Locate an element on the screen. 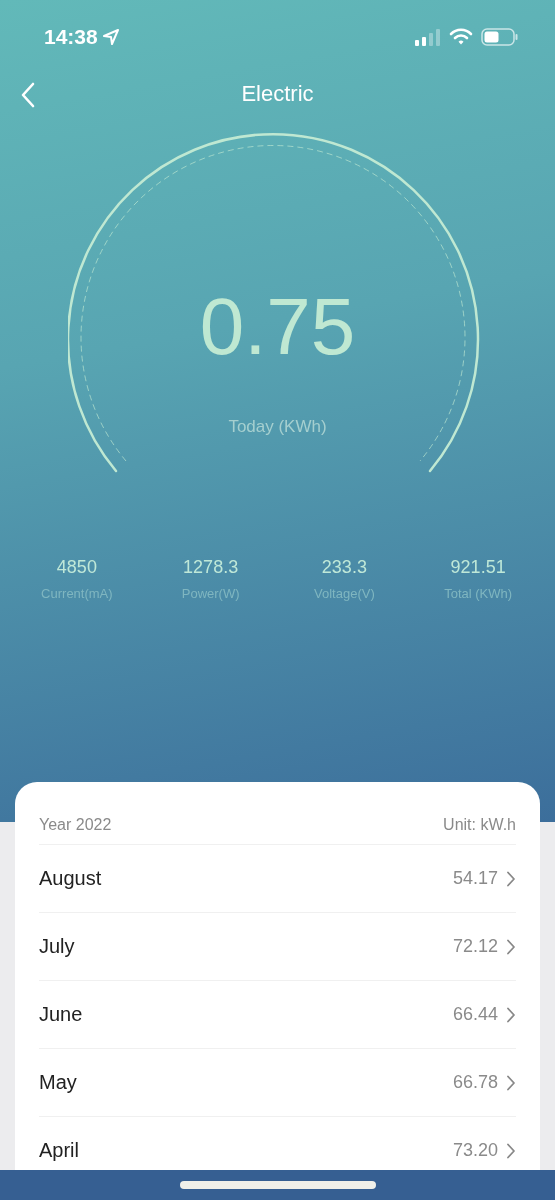 The height and width of the screenshot is (1200, 555). stat-value: 4850 is located at coordinates (76, 567).